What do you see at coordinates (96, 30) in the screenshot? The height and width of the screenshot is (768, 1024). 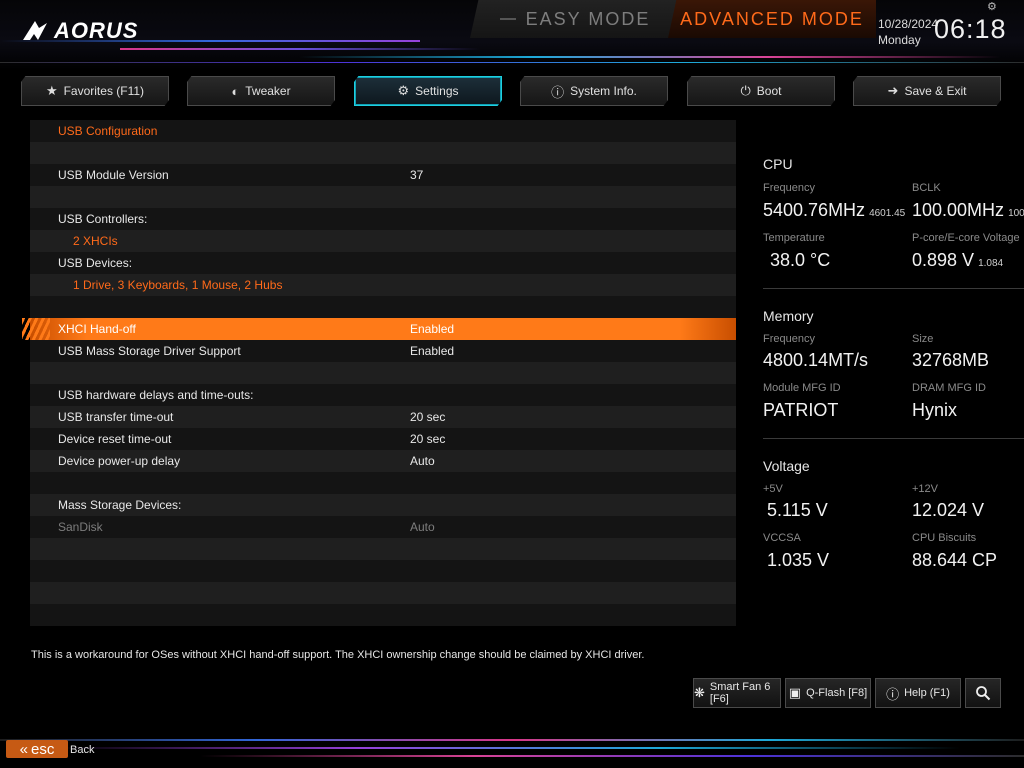 I see `brand-name: AORUS` at bounding box center [96, 30].